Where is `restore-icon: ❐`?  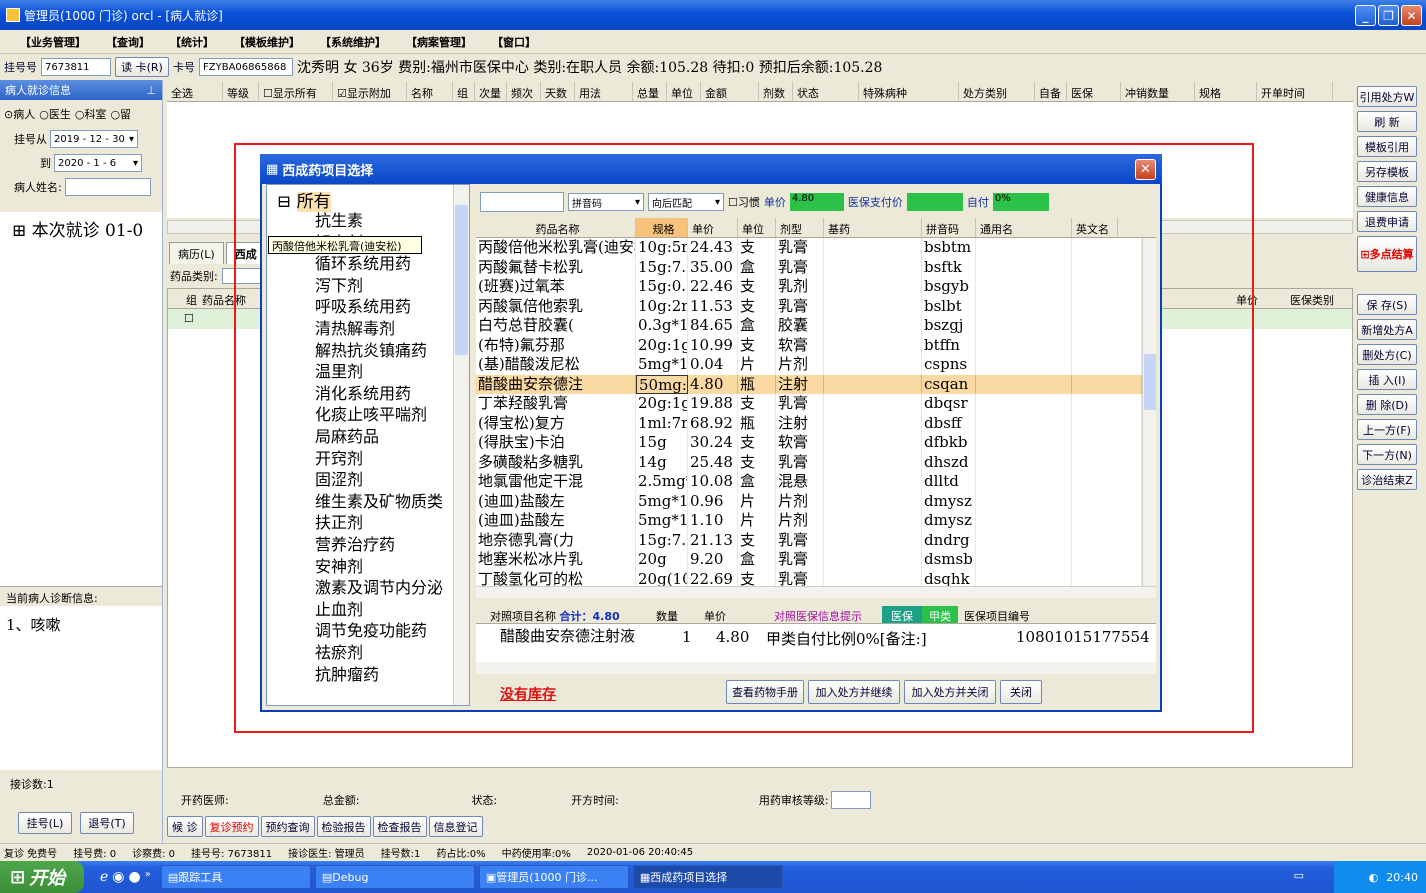 restore-icon: ❐ is located at coordinates (1388, 15).